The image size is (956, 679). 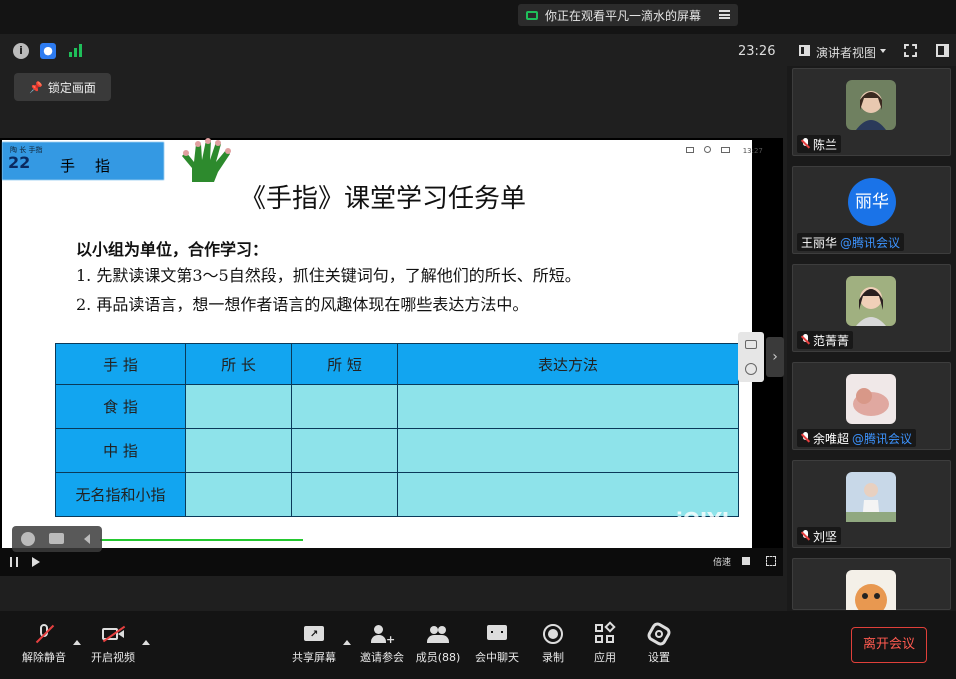 What do you see at coordinates (751, 369) in the screenshot?
I see `settings-icon` at bounding box center [751, 369].